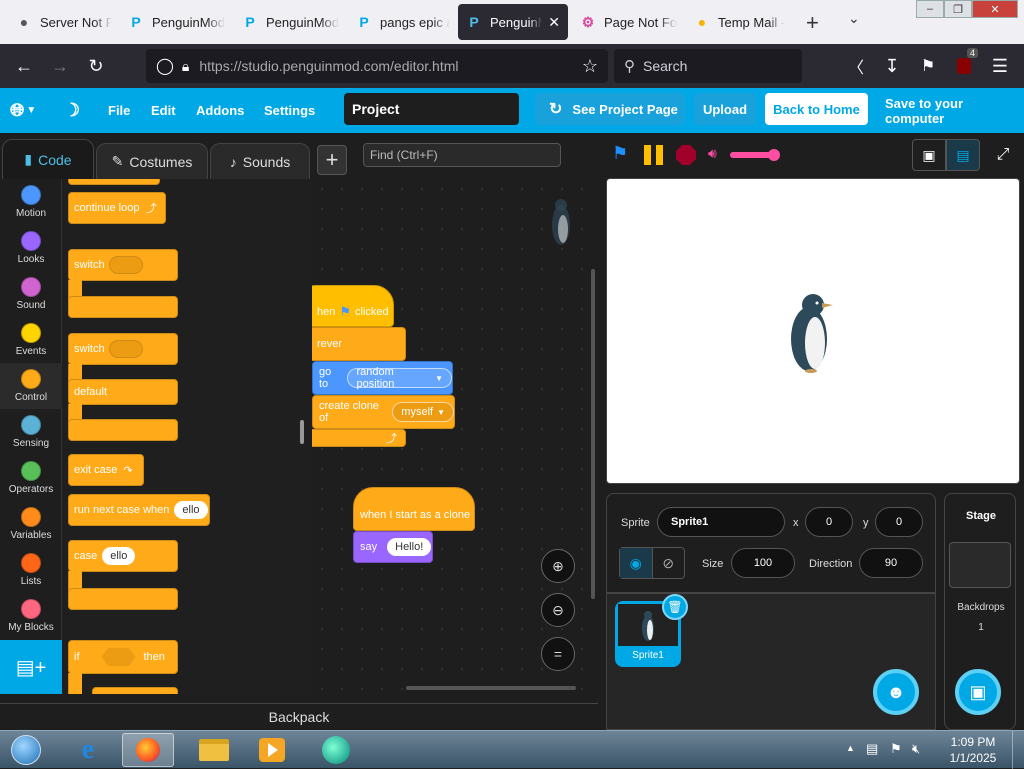  Describe the element at coordinates (123, 392) in the screenshot. I see `palette-block-default: default` at that location.